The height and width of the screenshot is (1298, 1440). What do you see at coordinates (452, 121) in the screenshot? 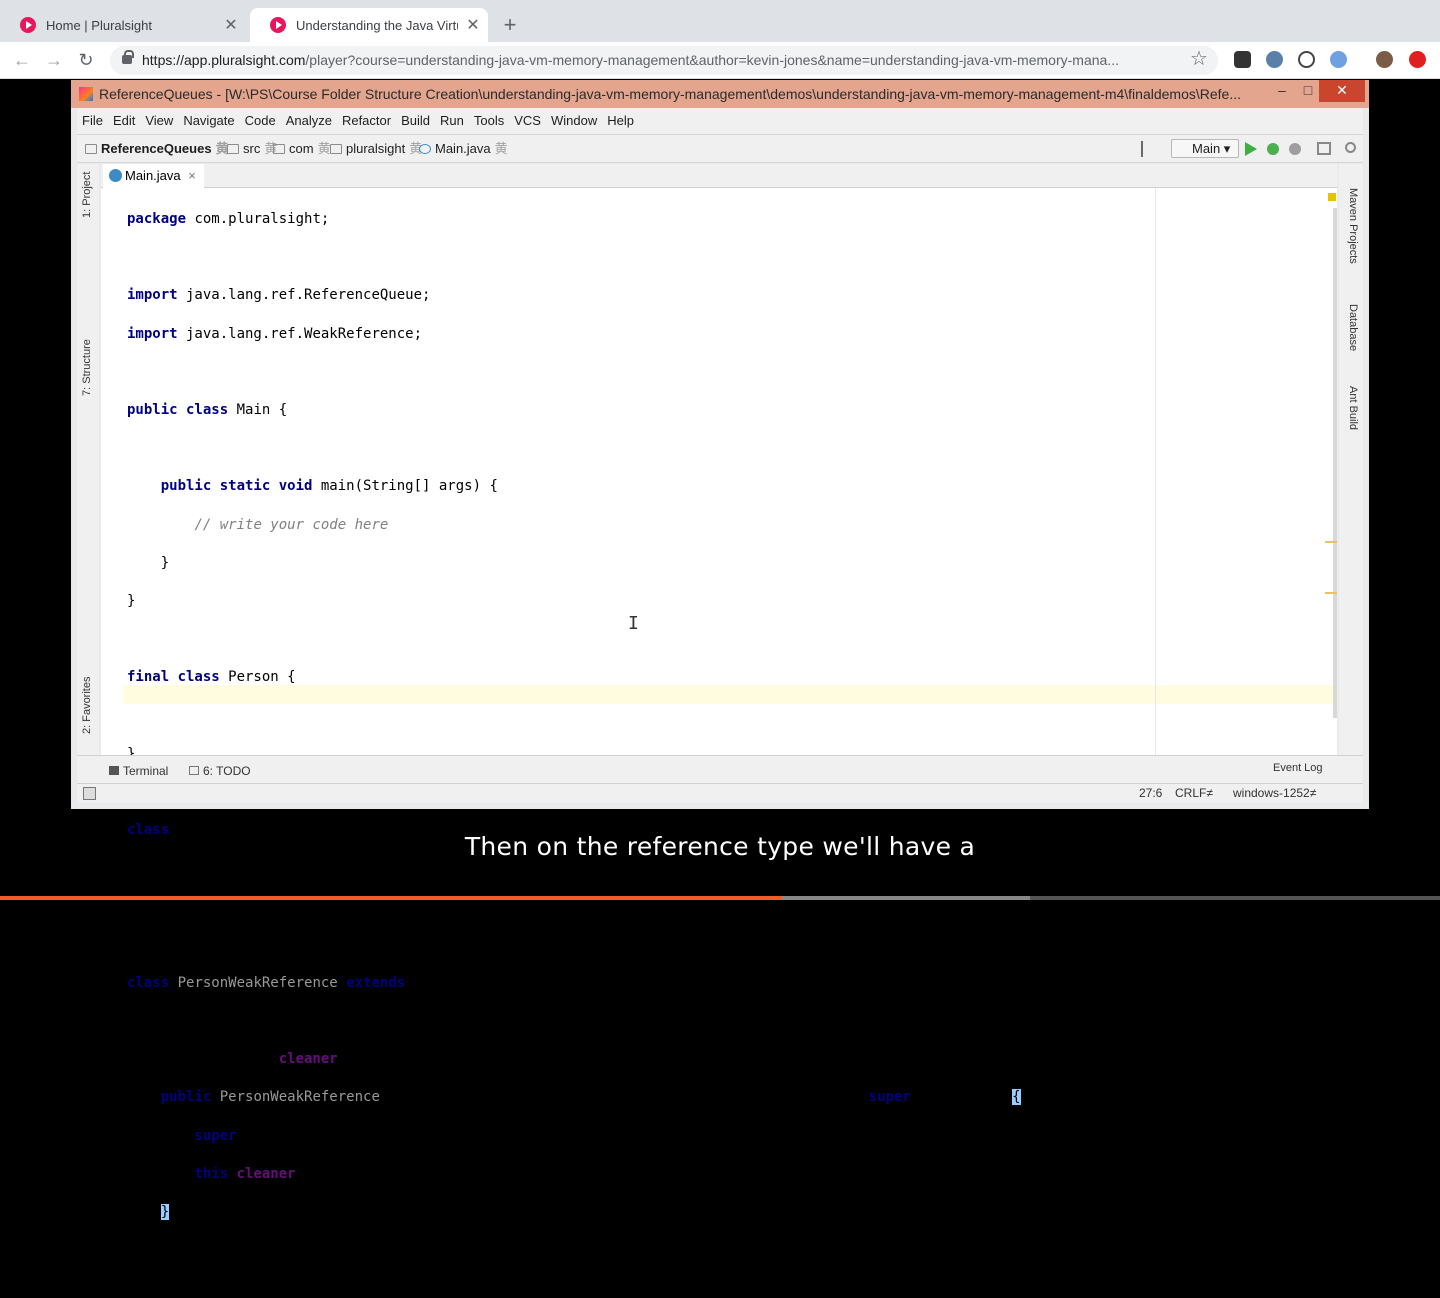
I see `menu-run: Run` at bounding box center [452, 121].